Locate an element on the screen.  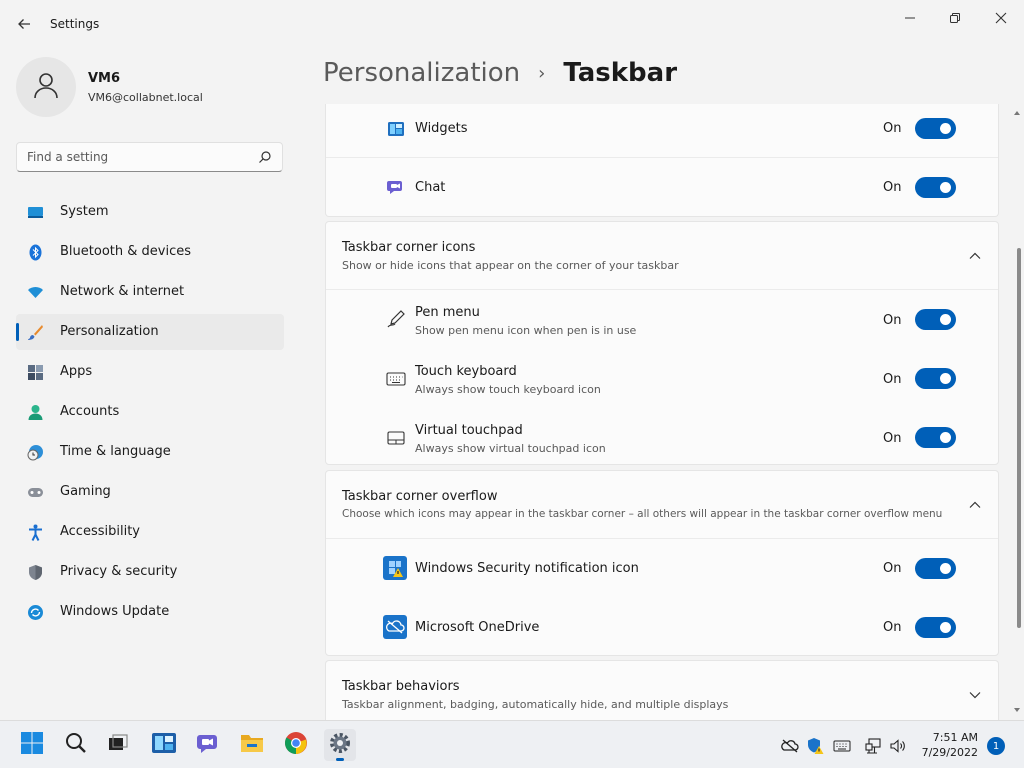
taskbar-search-button is located at coordinates (76, 745).